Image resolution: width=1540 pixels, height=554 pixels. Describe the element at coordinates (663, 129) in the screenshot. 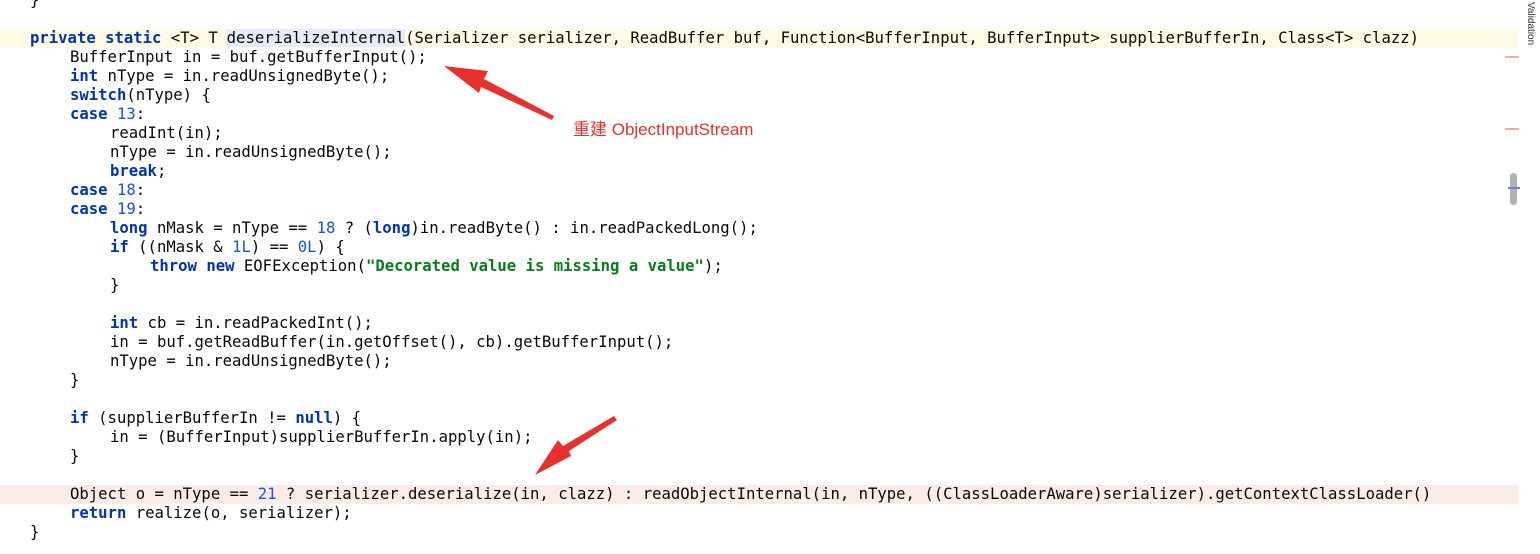

I see `annotation-label: 重建 ObjectInputStream` at that location.